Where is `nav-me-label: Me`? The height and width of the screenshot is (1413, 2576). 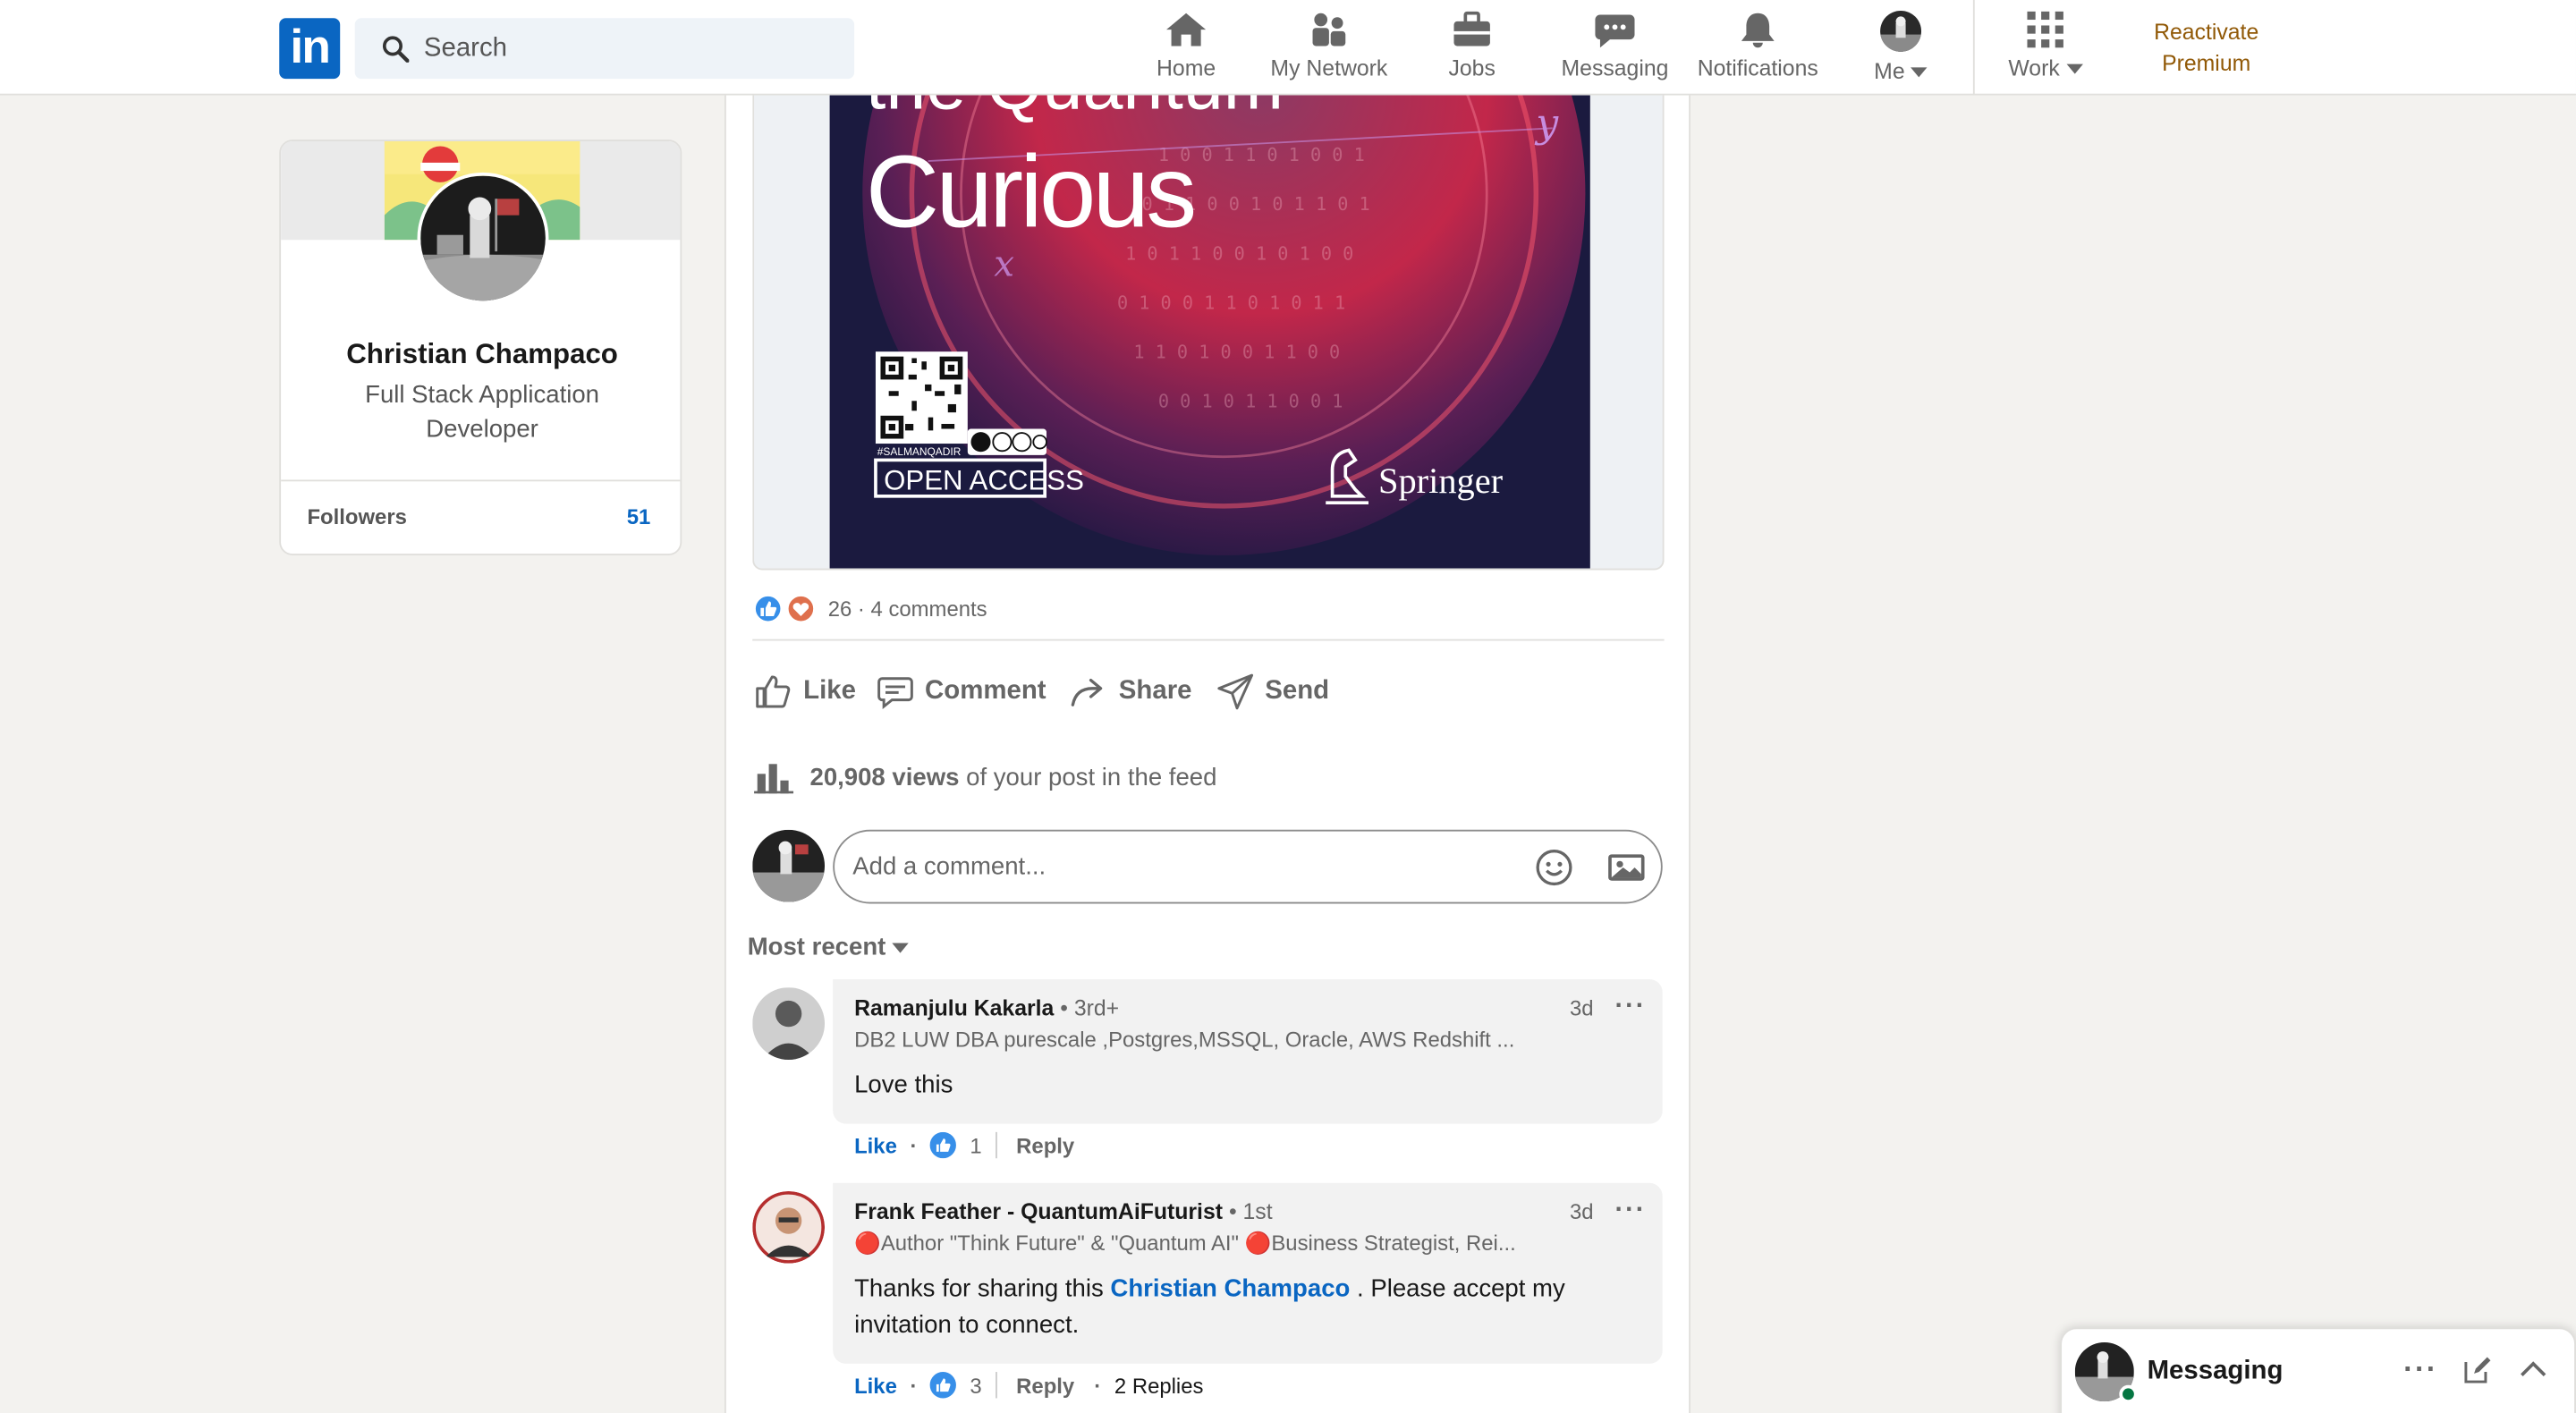
nav-me-label: Me is located at coordinates (1889, 71).